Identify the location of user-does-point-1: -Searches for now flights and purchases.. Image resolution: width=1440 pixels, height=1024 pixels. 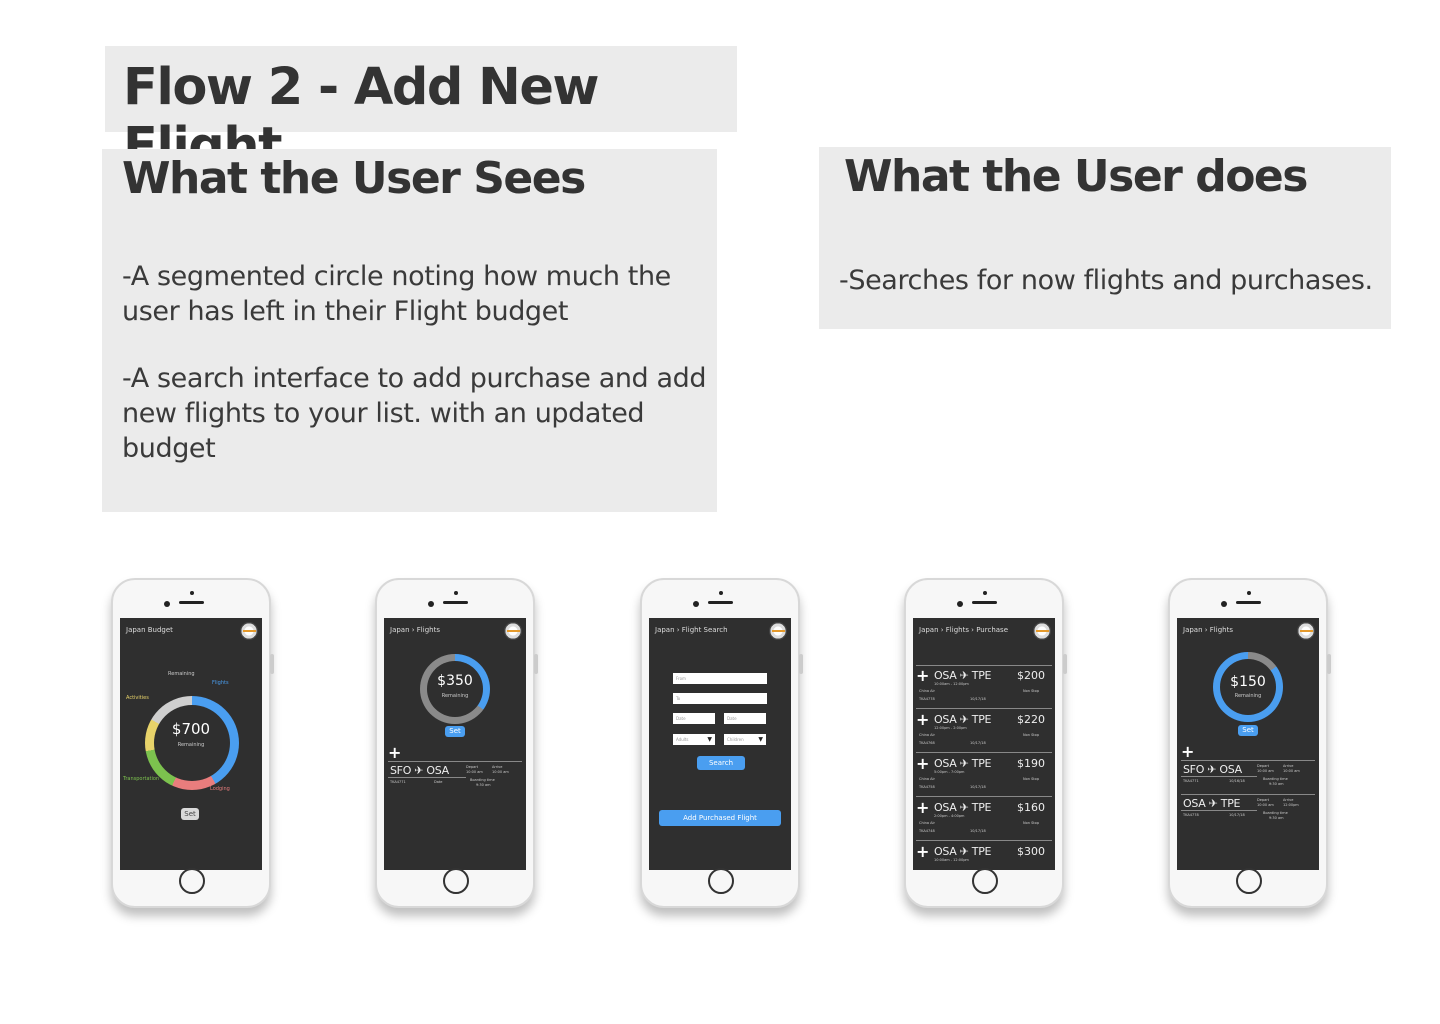
(1106, 280).